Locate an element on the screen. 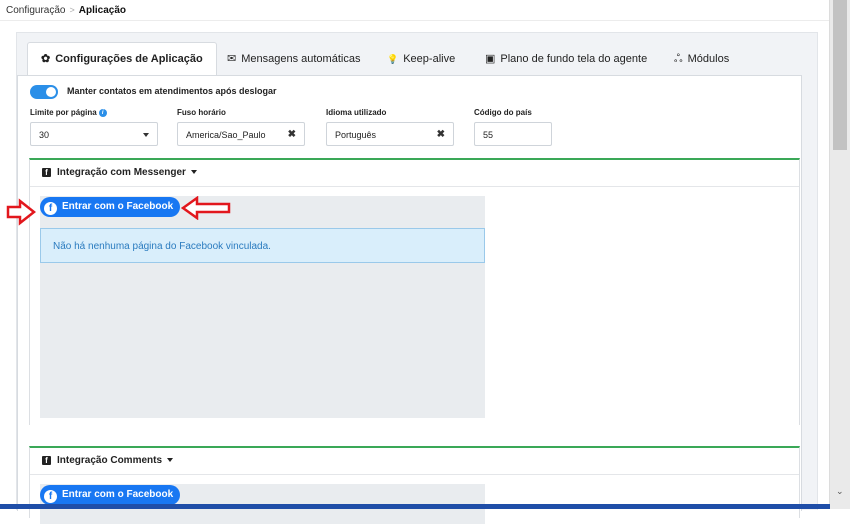 This screenshot has width=850, height=524. language-value: Português is located at coordinates (356, 135).